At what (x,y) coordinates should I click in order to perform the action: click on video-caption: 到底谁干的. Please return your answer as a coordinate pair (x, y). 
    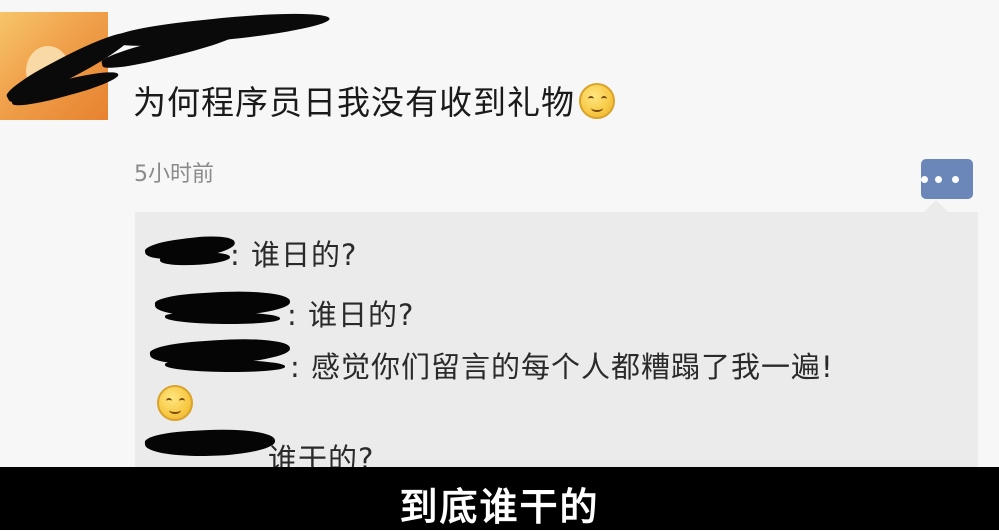
    Looking at the image, I should click on (499, 507).